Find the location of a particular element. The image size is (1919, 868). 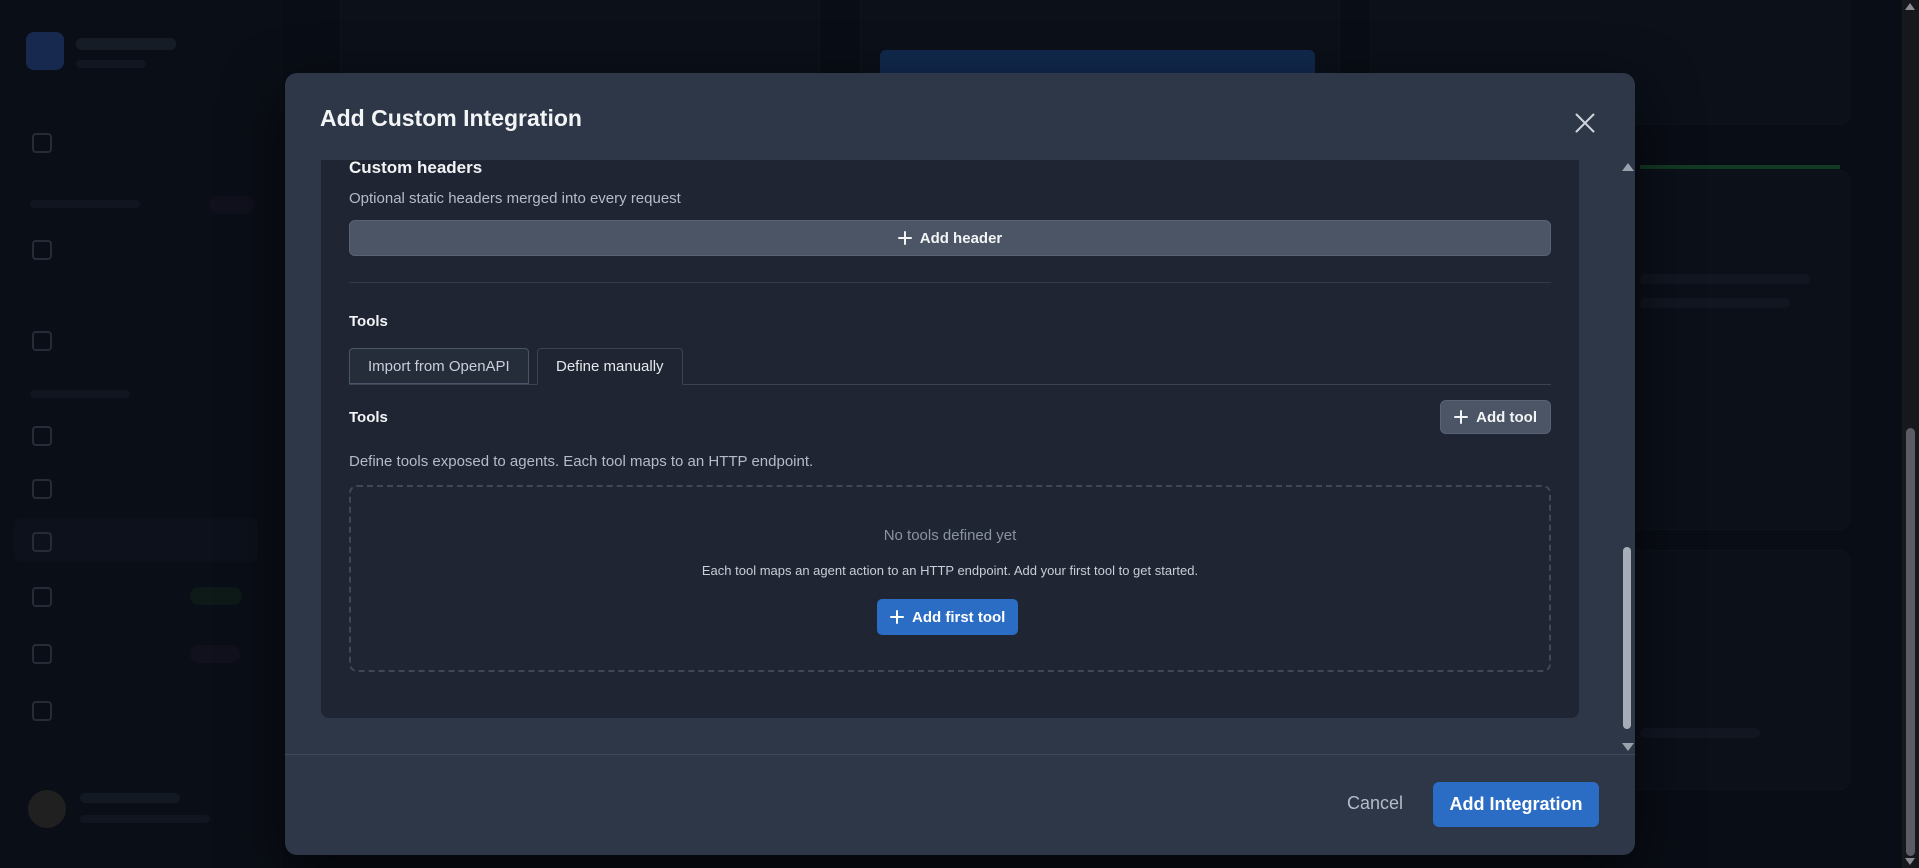

custom-headers-title: Custom headers is located at coordinates (416, 168).